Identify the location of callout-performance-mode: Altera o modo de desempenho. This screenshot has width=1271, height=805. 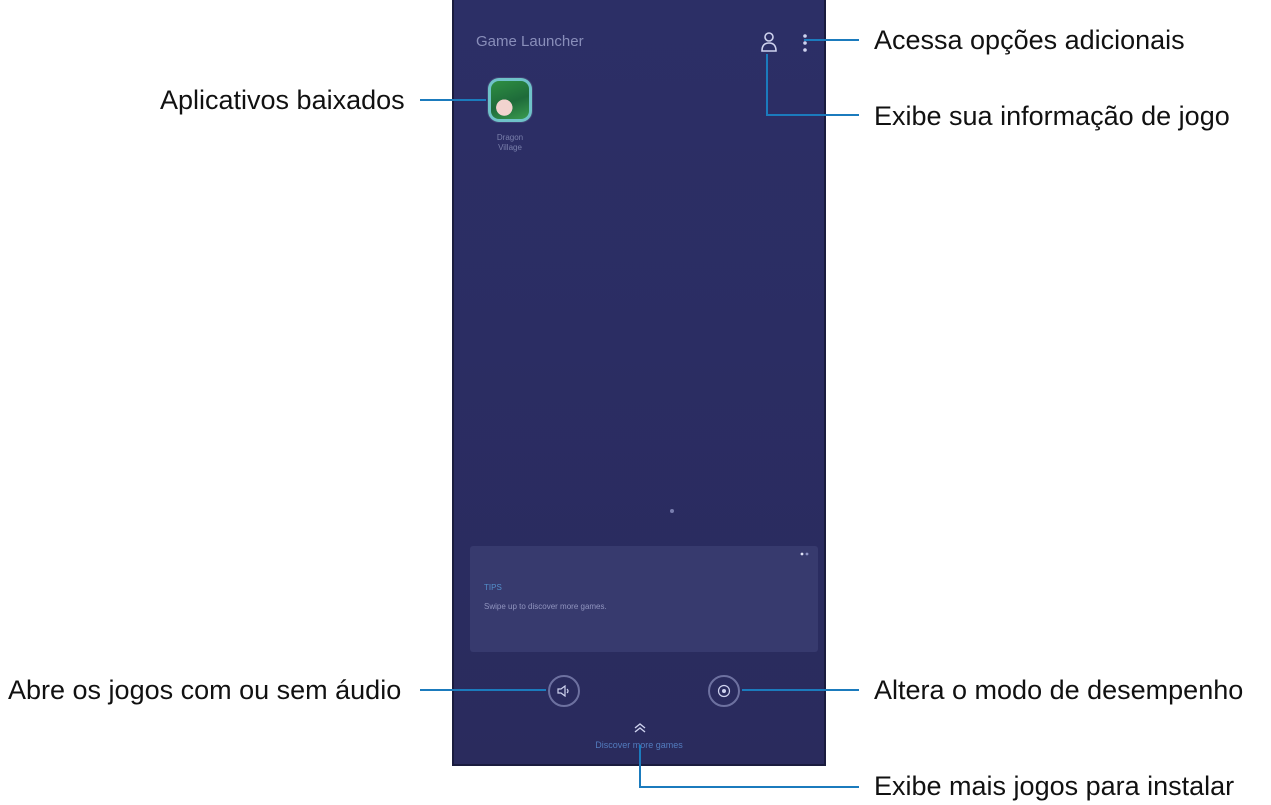
(1059, 690).